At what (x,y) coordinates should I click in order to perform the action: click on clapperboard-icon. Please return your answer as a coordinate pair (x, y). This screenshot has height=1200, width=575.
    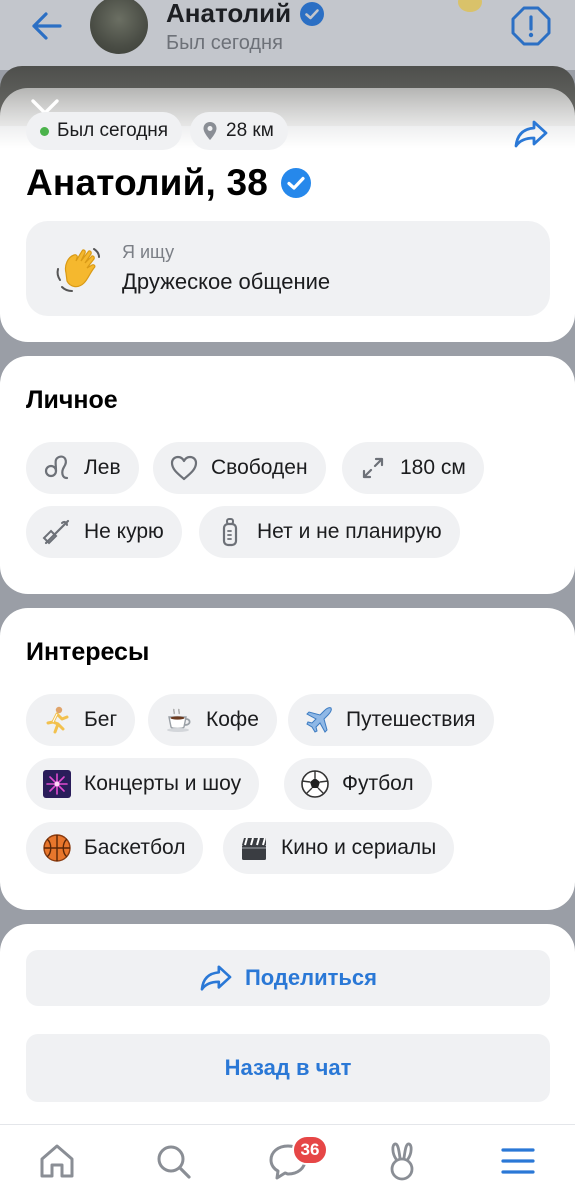
    Looking at the image, I should click on (254, 848).